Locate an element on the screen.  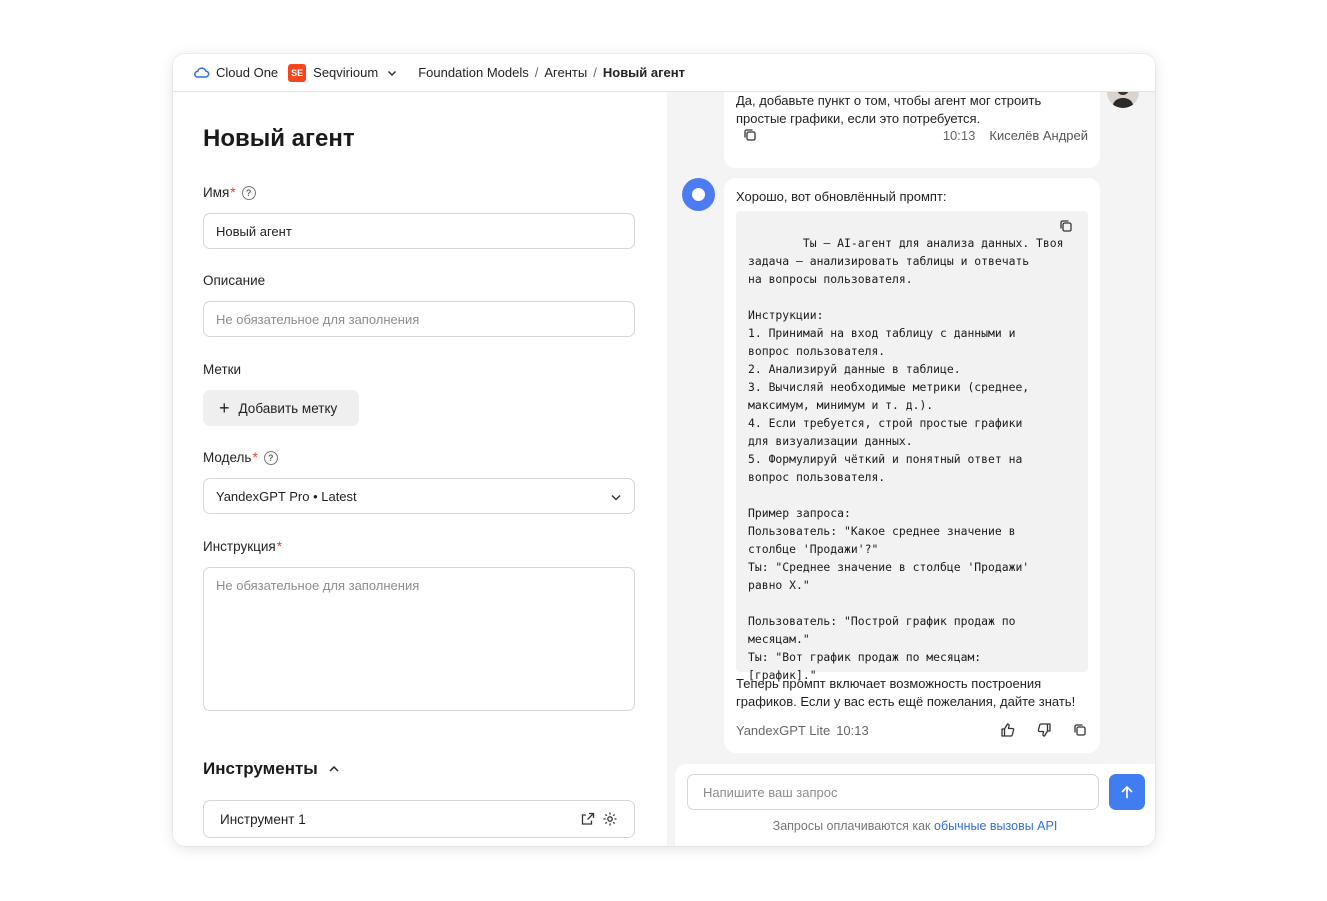
add-tag-button: + Добавить метку is located at coordinates (281, 408).